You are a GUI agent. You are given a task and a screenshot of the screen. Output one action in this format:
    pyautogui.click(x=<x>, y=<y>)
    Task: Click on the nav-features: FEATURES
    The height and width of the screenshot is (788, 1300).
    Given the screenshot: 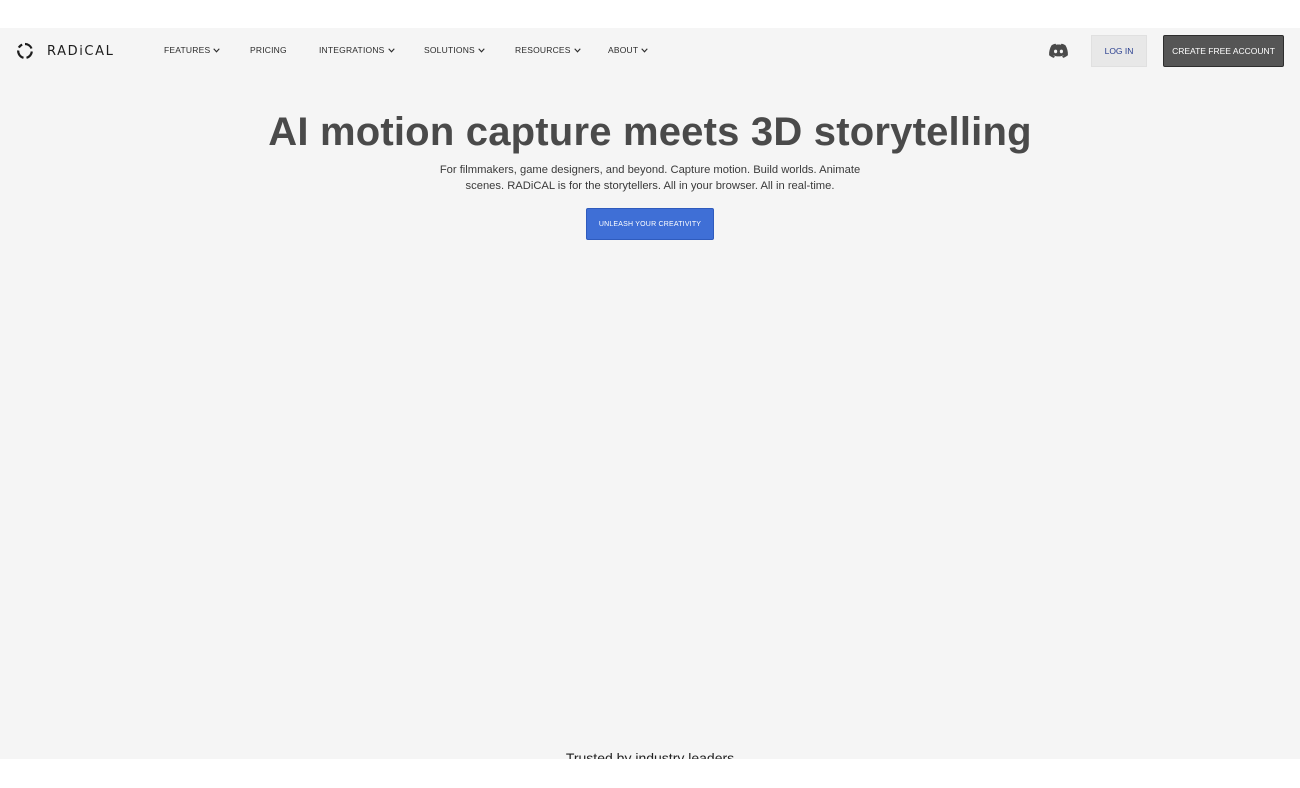 What is the action you would take?
    pyautogui.click(x=192, y=50)
    